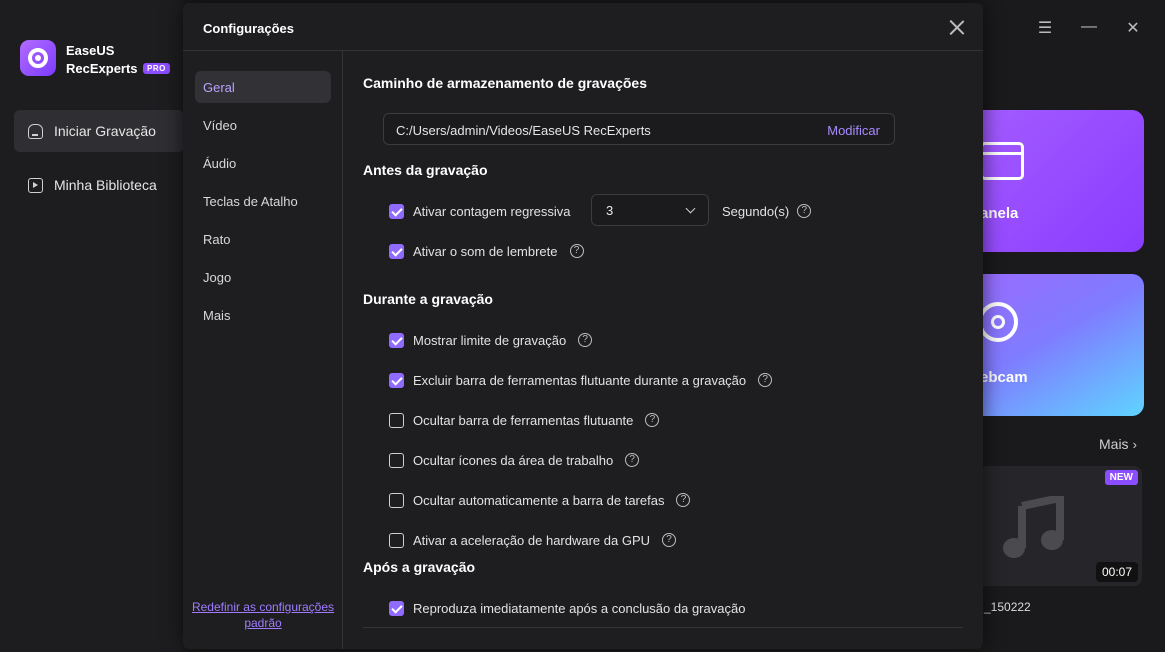 The width and height of the screenshot is (1165, 652). Describe the element at coordinates (396, 420) in the screenshot. I see `hide-toolbar-checkbox` at that location.